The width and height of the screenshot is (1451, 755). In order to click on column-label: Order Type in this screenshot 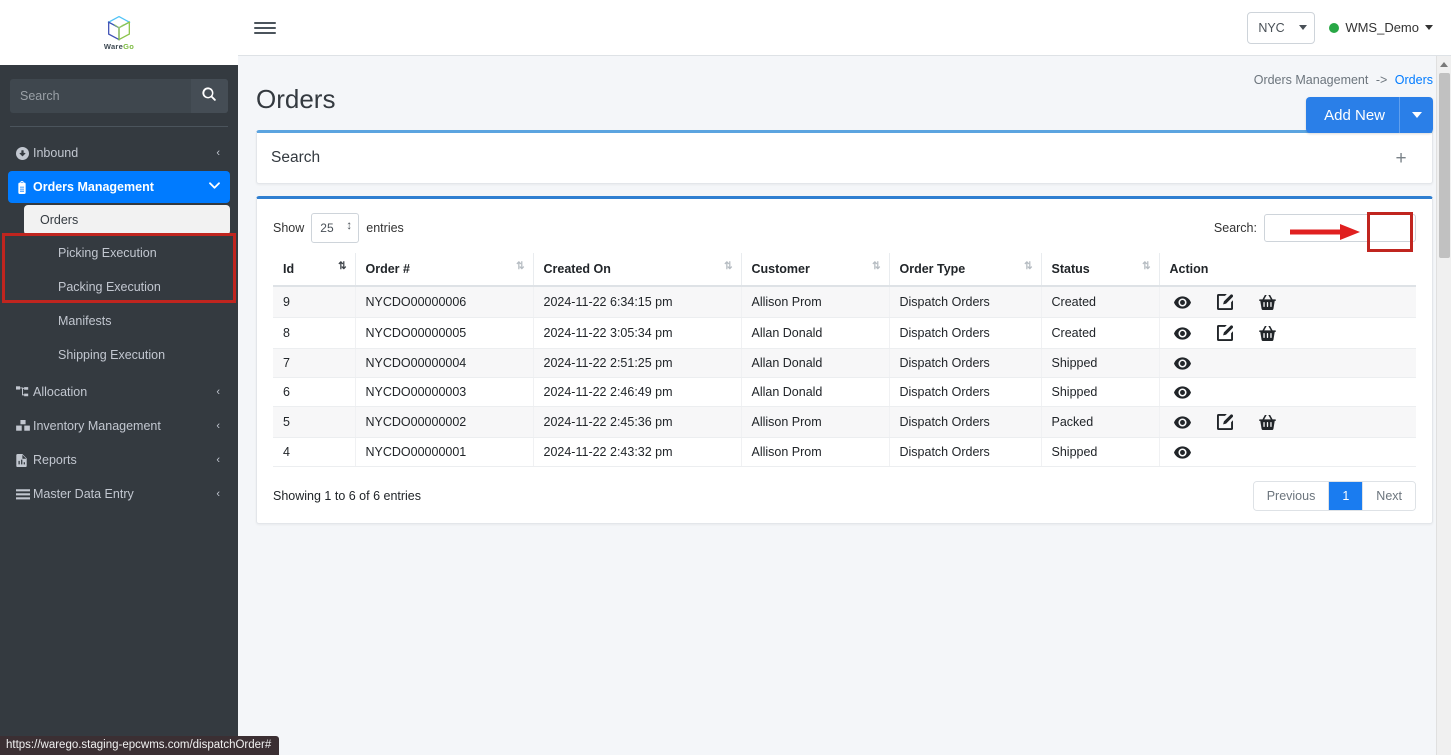, I will do `click(932, 269)`.